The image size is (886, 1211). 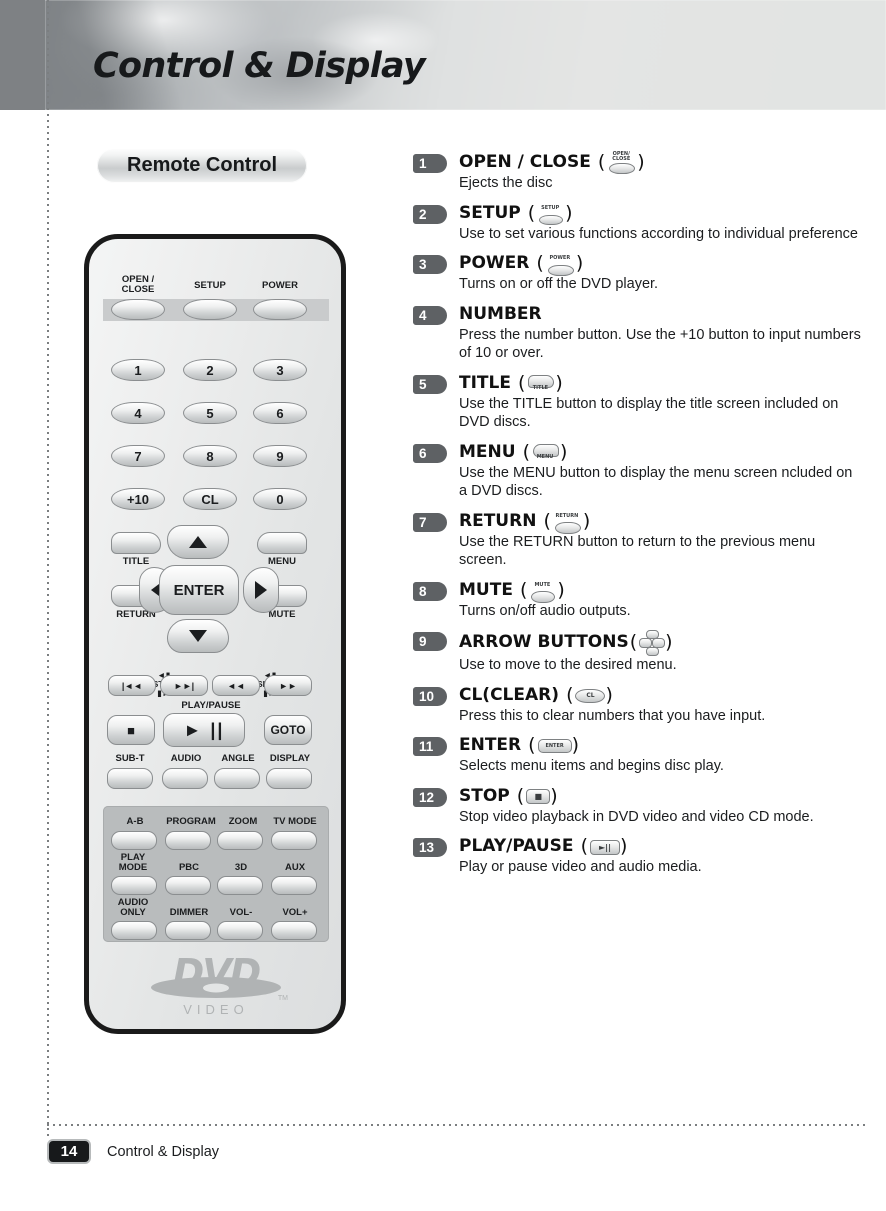 What do you see at coordinates (240, 840) in the screenshot?
I see `remote-button-zoom` at bounding box center [240, 840].